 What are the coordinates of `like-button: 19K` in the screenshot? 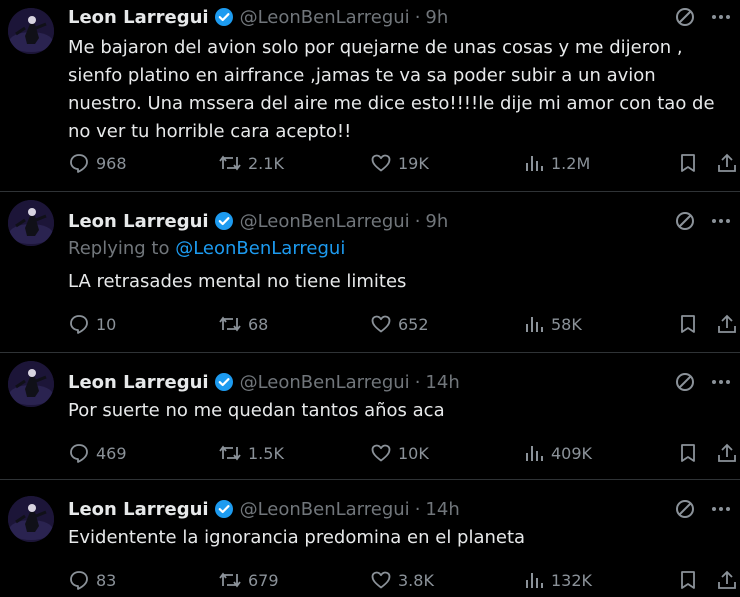 It's located at (399, 163).